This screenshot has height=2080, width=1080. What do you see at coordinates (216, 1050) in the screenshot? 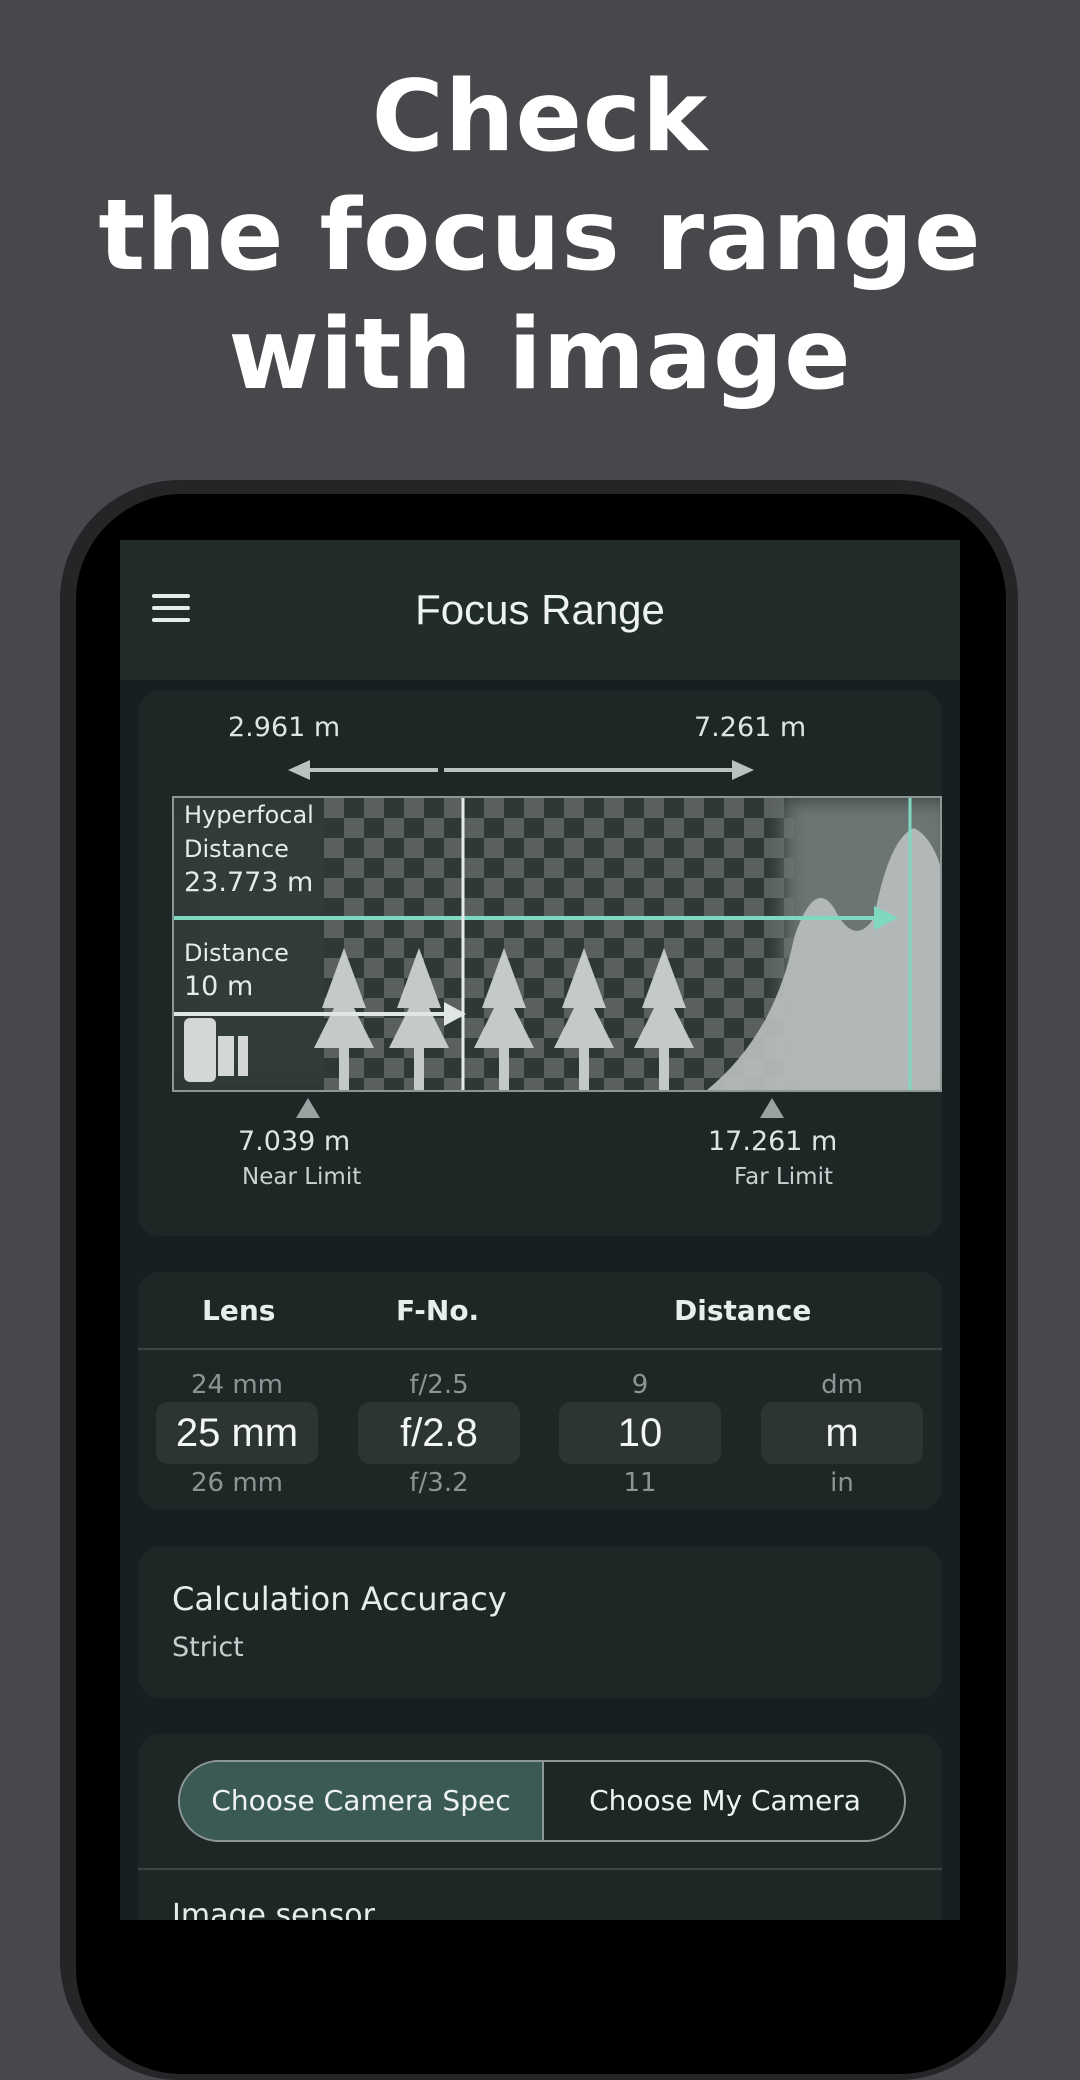
I see `camera-icon` at bounding box center [216, 1050].